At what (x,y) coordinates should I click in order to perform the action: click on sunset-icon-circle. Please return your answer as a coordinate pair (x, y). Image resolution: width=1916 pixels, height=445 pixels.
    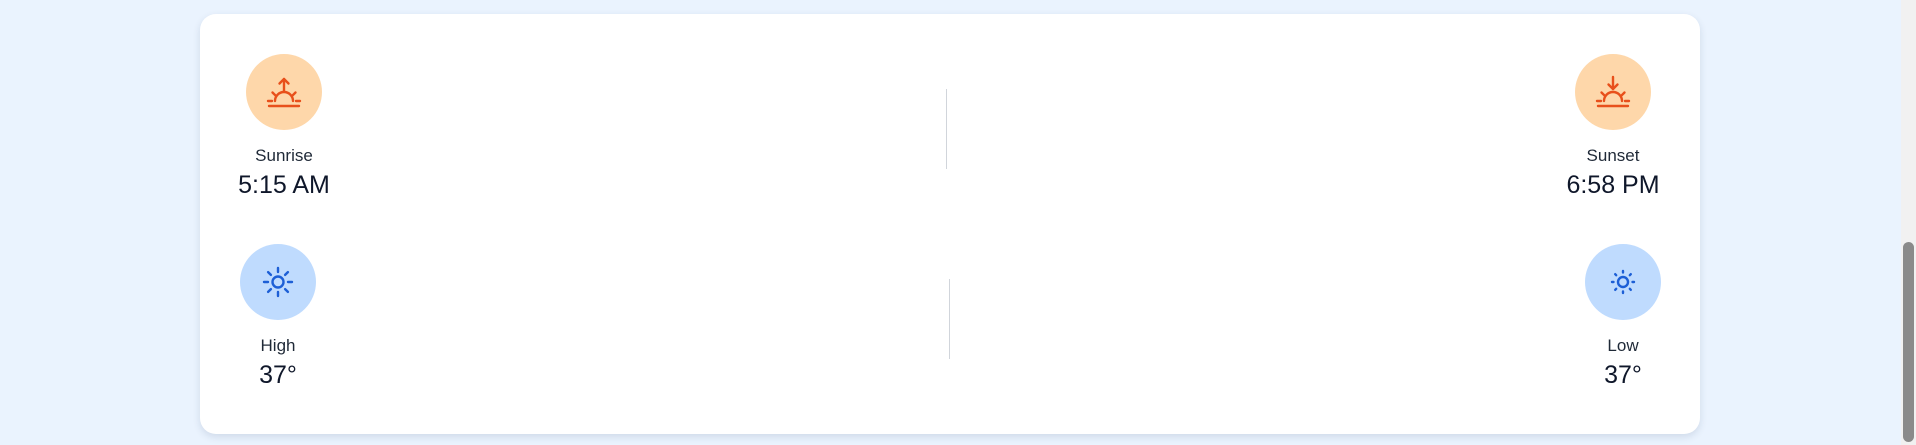
    Looking at the image, I should click on (1613, 92).